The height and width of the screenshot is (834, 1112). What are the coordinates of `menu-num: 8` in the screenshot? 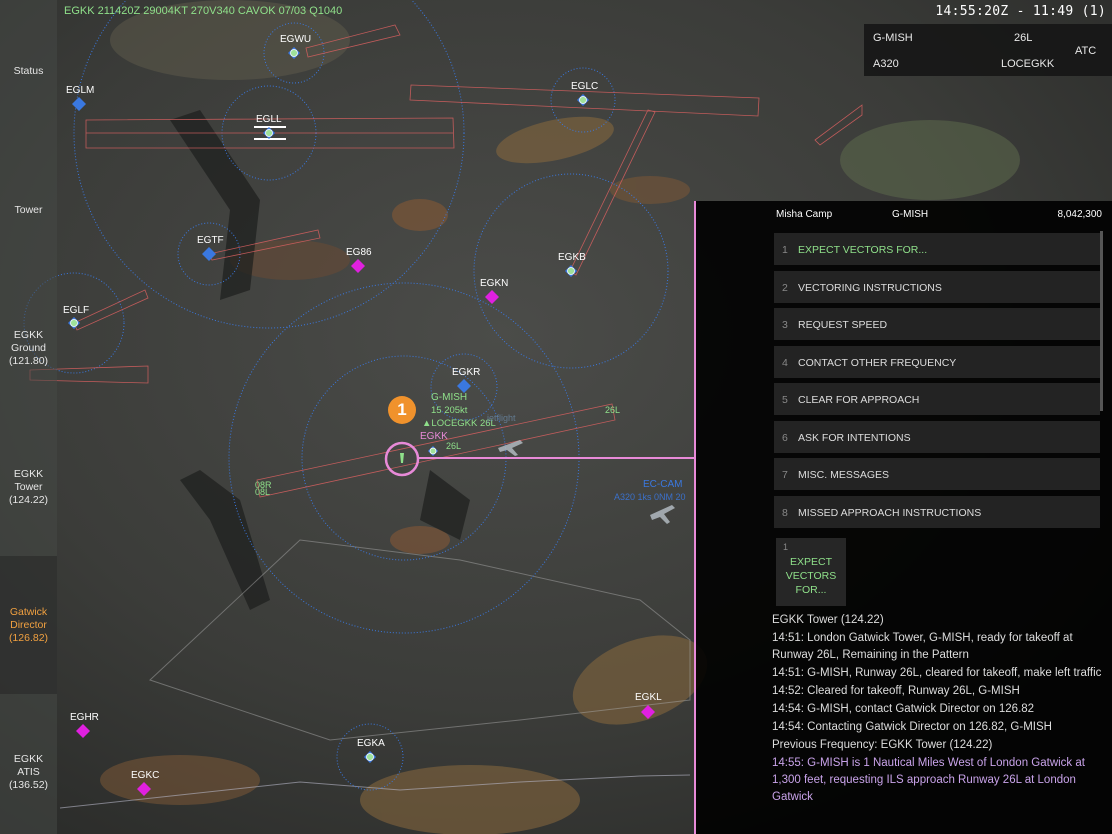 It's located at (785, 513).